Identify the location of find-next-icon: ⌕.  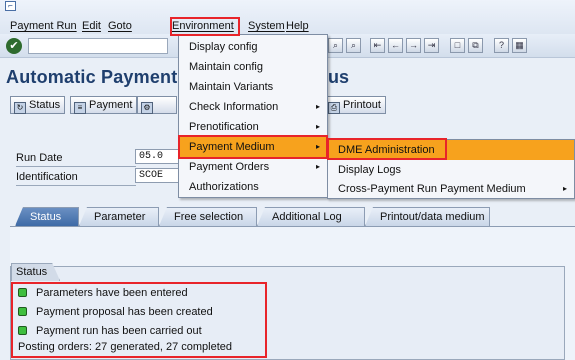
(353, 45).